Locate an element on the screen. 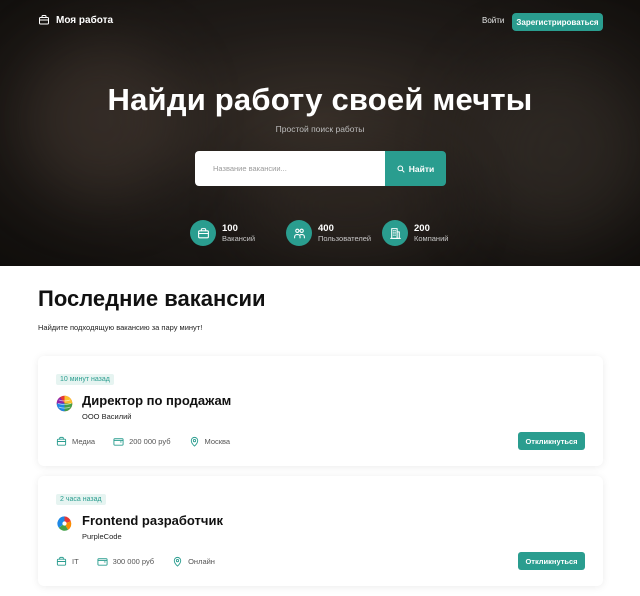  job-meta: IT 300 000 руб Онлайн is located at coordinates (135, 561).